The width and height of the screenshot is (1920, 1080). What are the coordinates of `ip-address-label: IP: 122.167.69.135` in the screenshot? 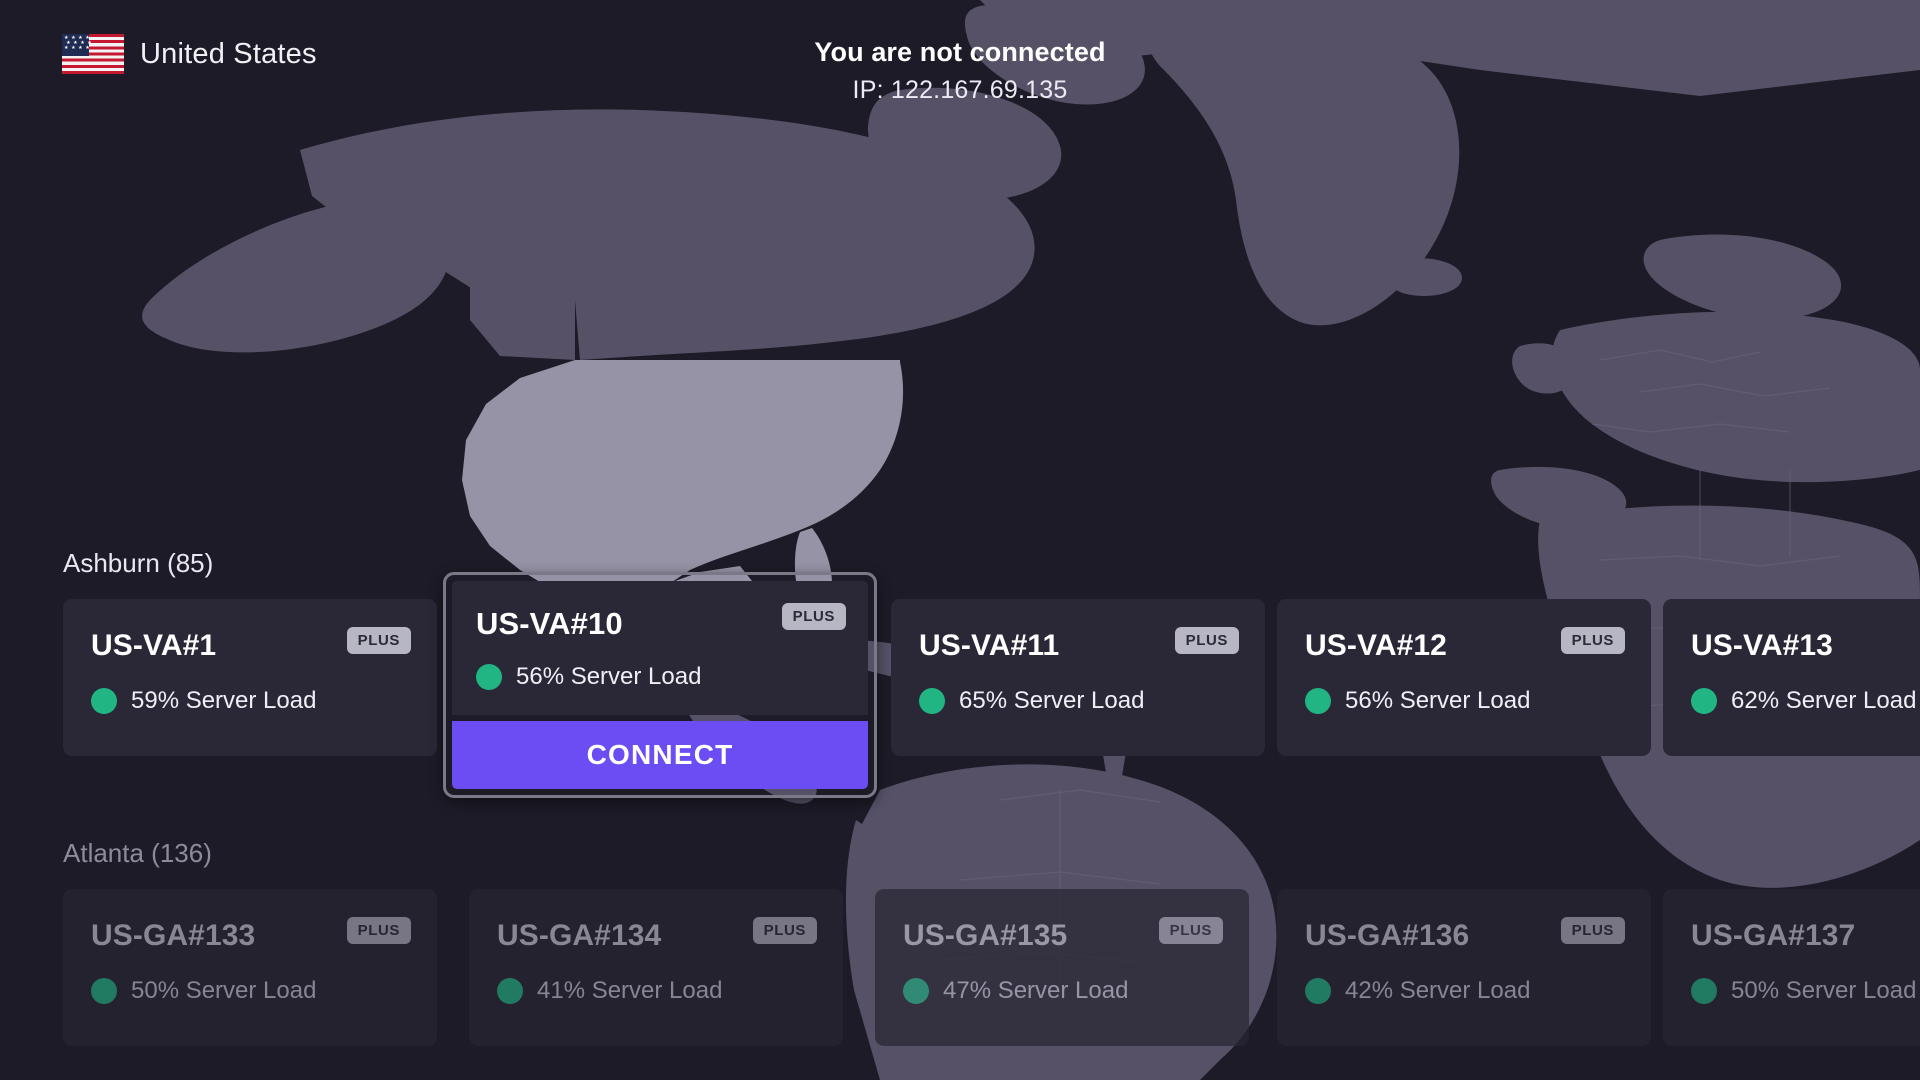 It's located at (960, 90).